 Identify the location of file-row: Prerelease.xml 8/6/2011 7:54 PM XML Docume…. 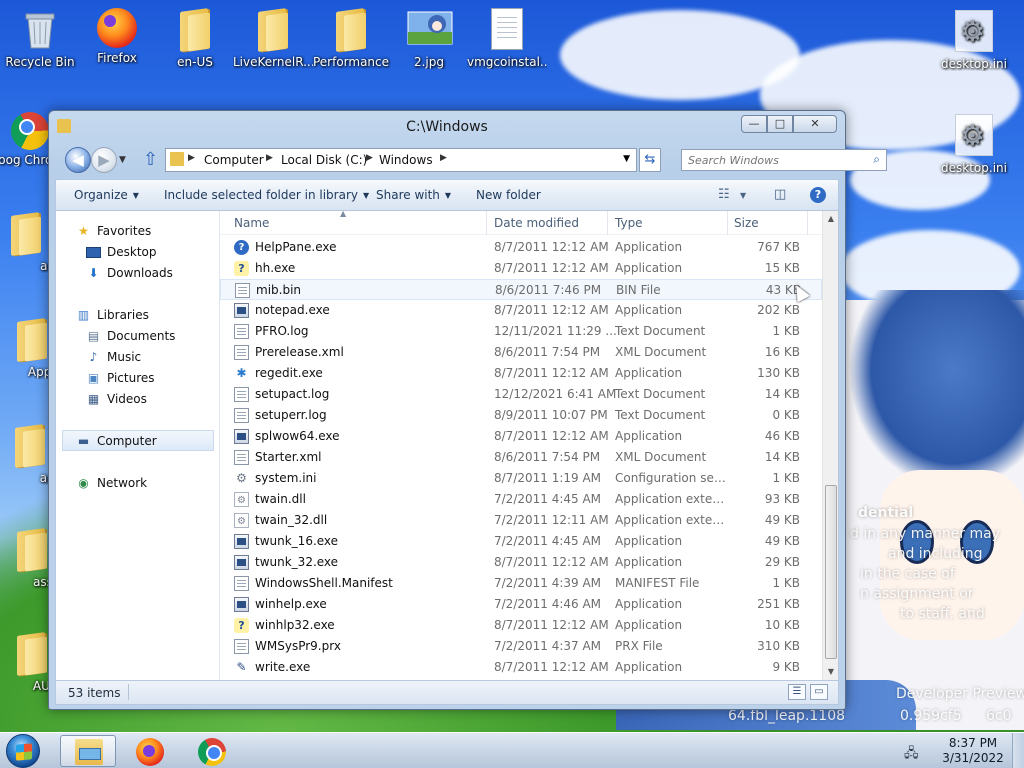
(521, 352).